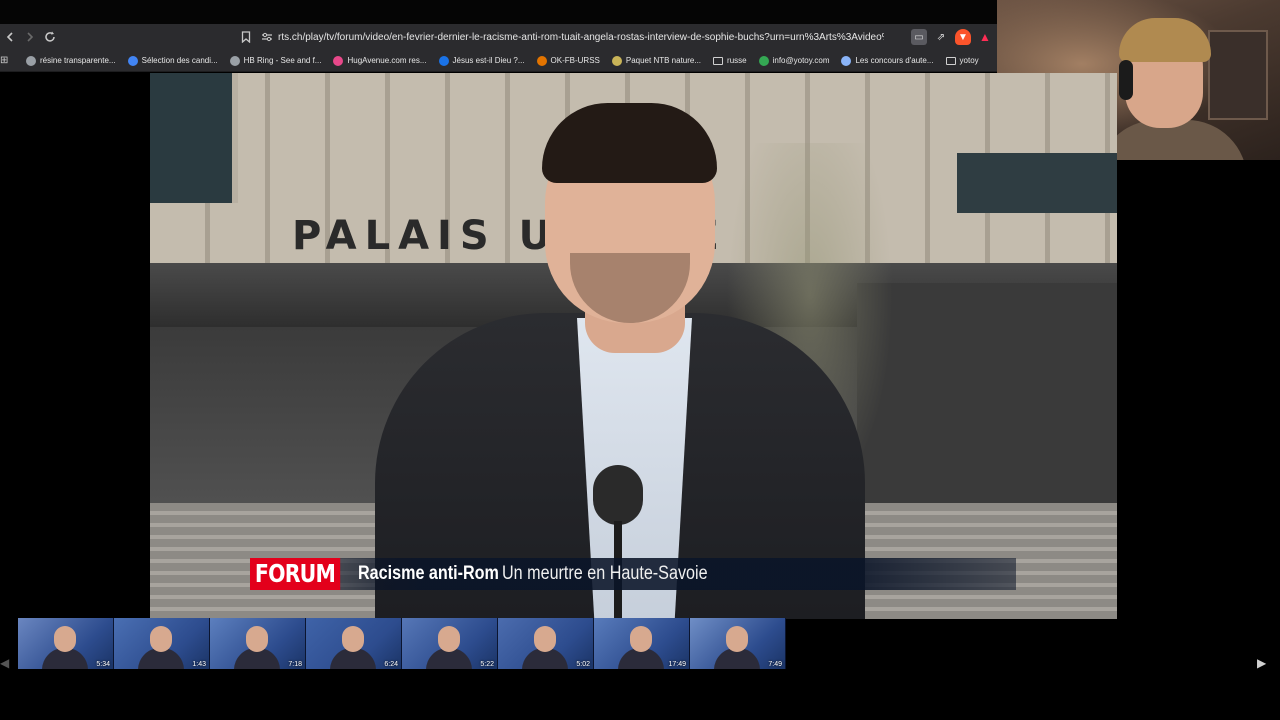 This screenshot has width=1280, height=720. I want to click on bookmark-item: OK-FB-URSS, so click(568, 60).